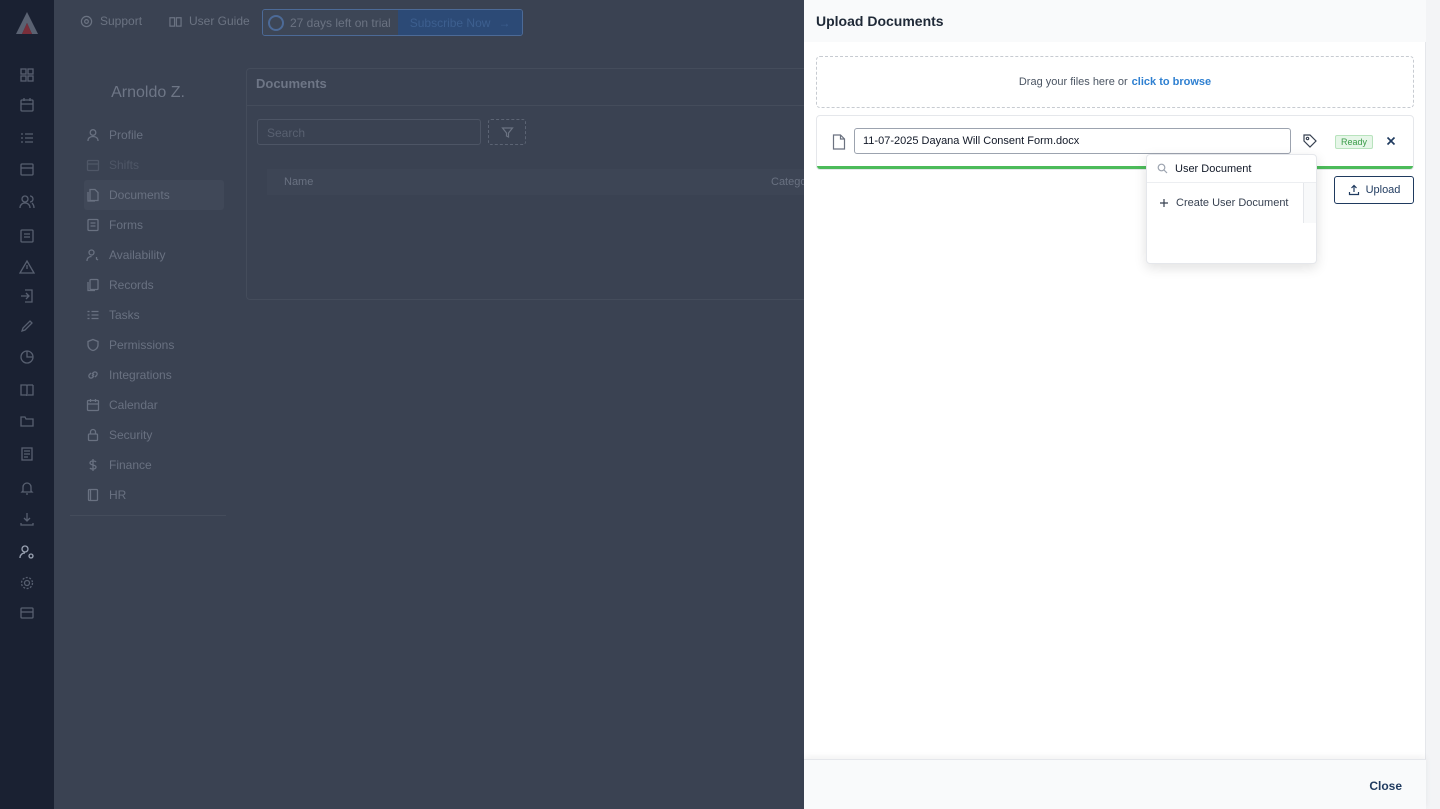  Describe the element at coordinates (93, 135) in the screenshot. I see `user-icon` at that location.